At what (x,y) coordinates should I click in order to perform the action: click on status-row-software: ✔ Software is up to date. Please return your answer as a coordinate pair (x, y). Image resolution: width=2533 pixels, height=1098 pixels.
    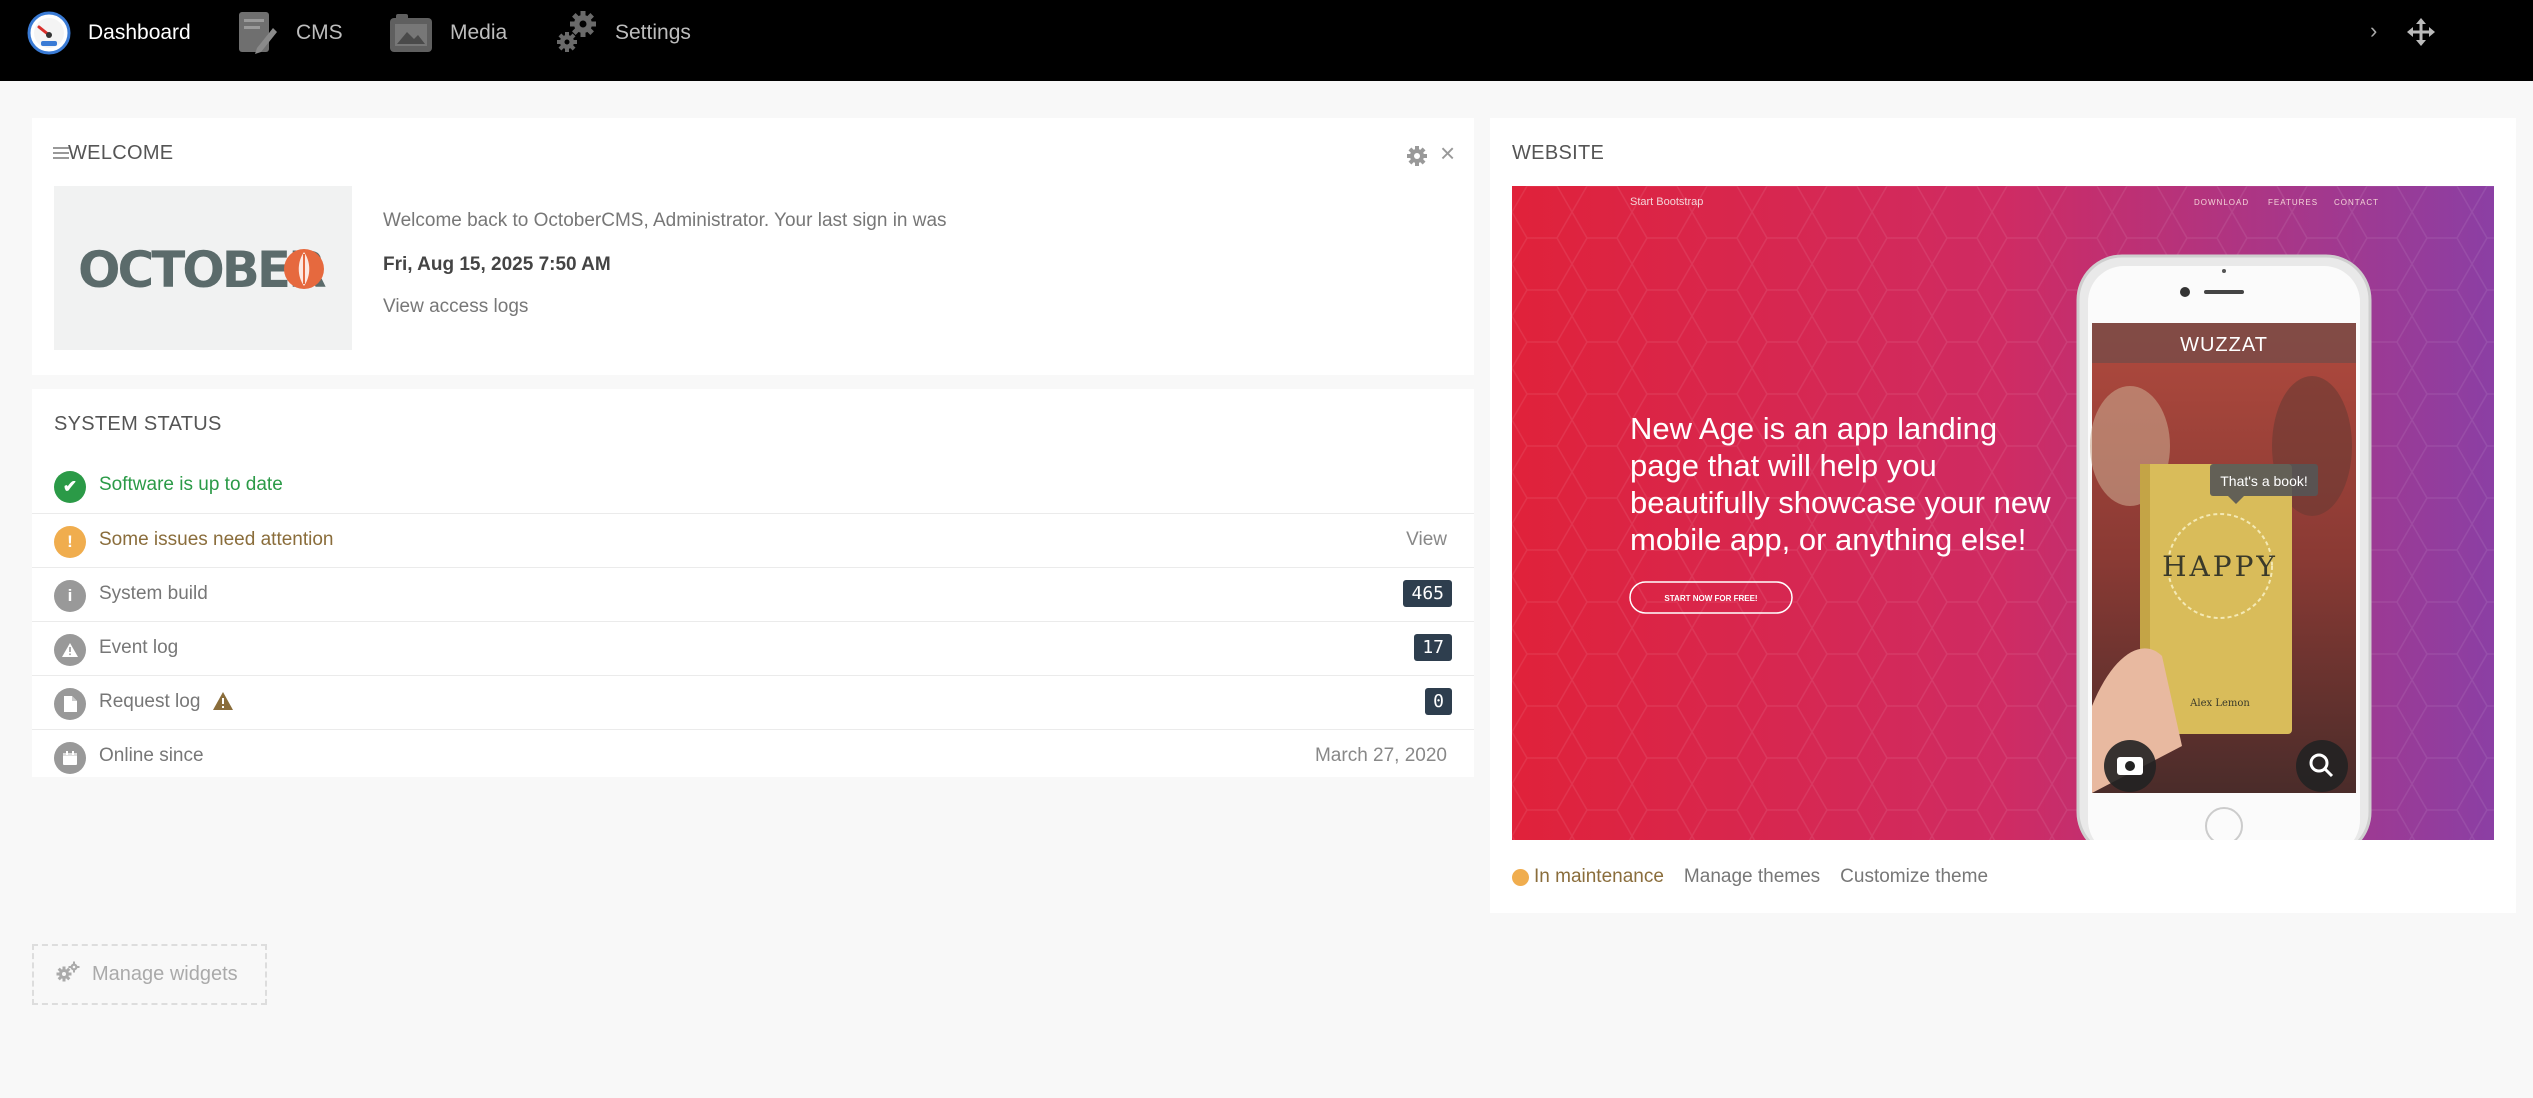
    Looking at the image, I should click on (753, 486).